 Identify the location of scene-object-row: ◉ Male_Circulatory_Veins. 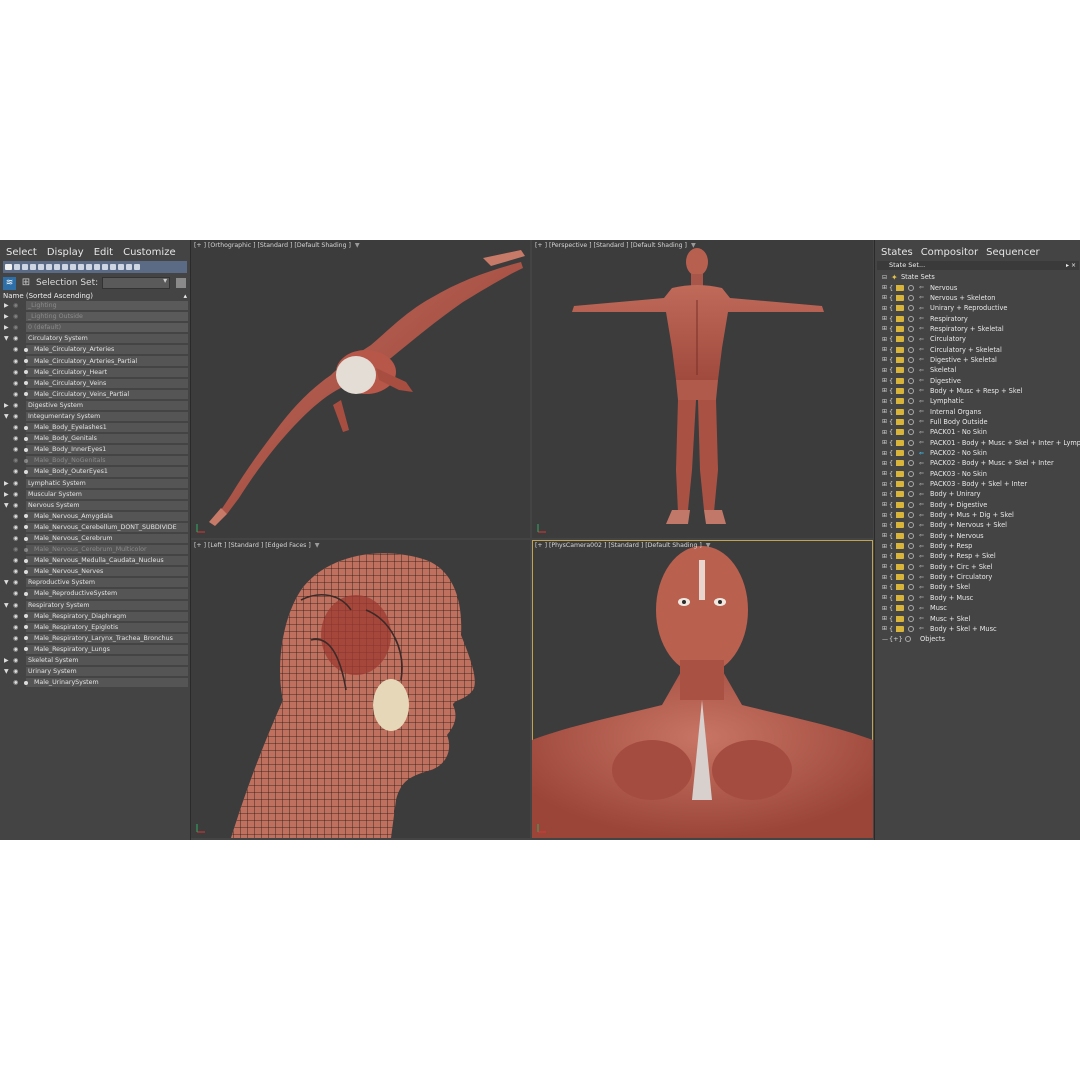
(94, 383).